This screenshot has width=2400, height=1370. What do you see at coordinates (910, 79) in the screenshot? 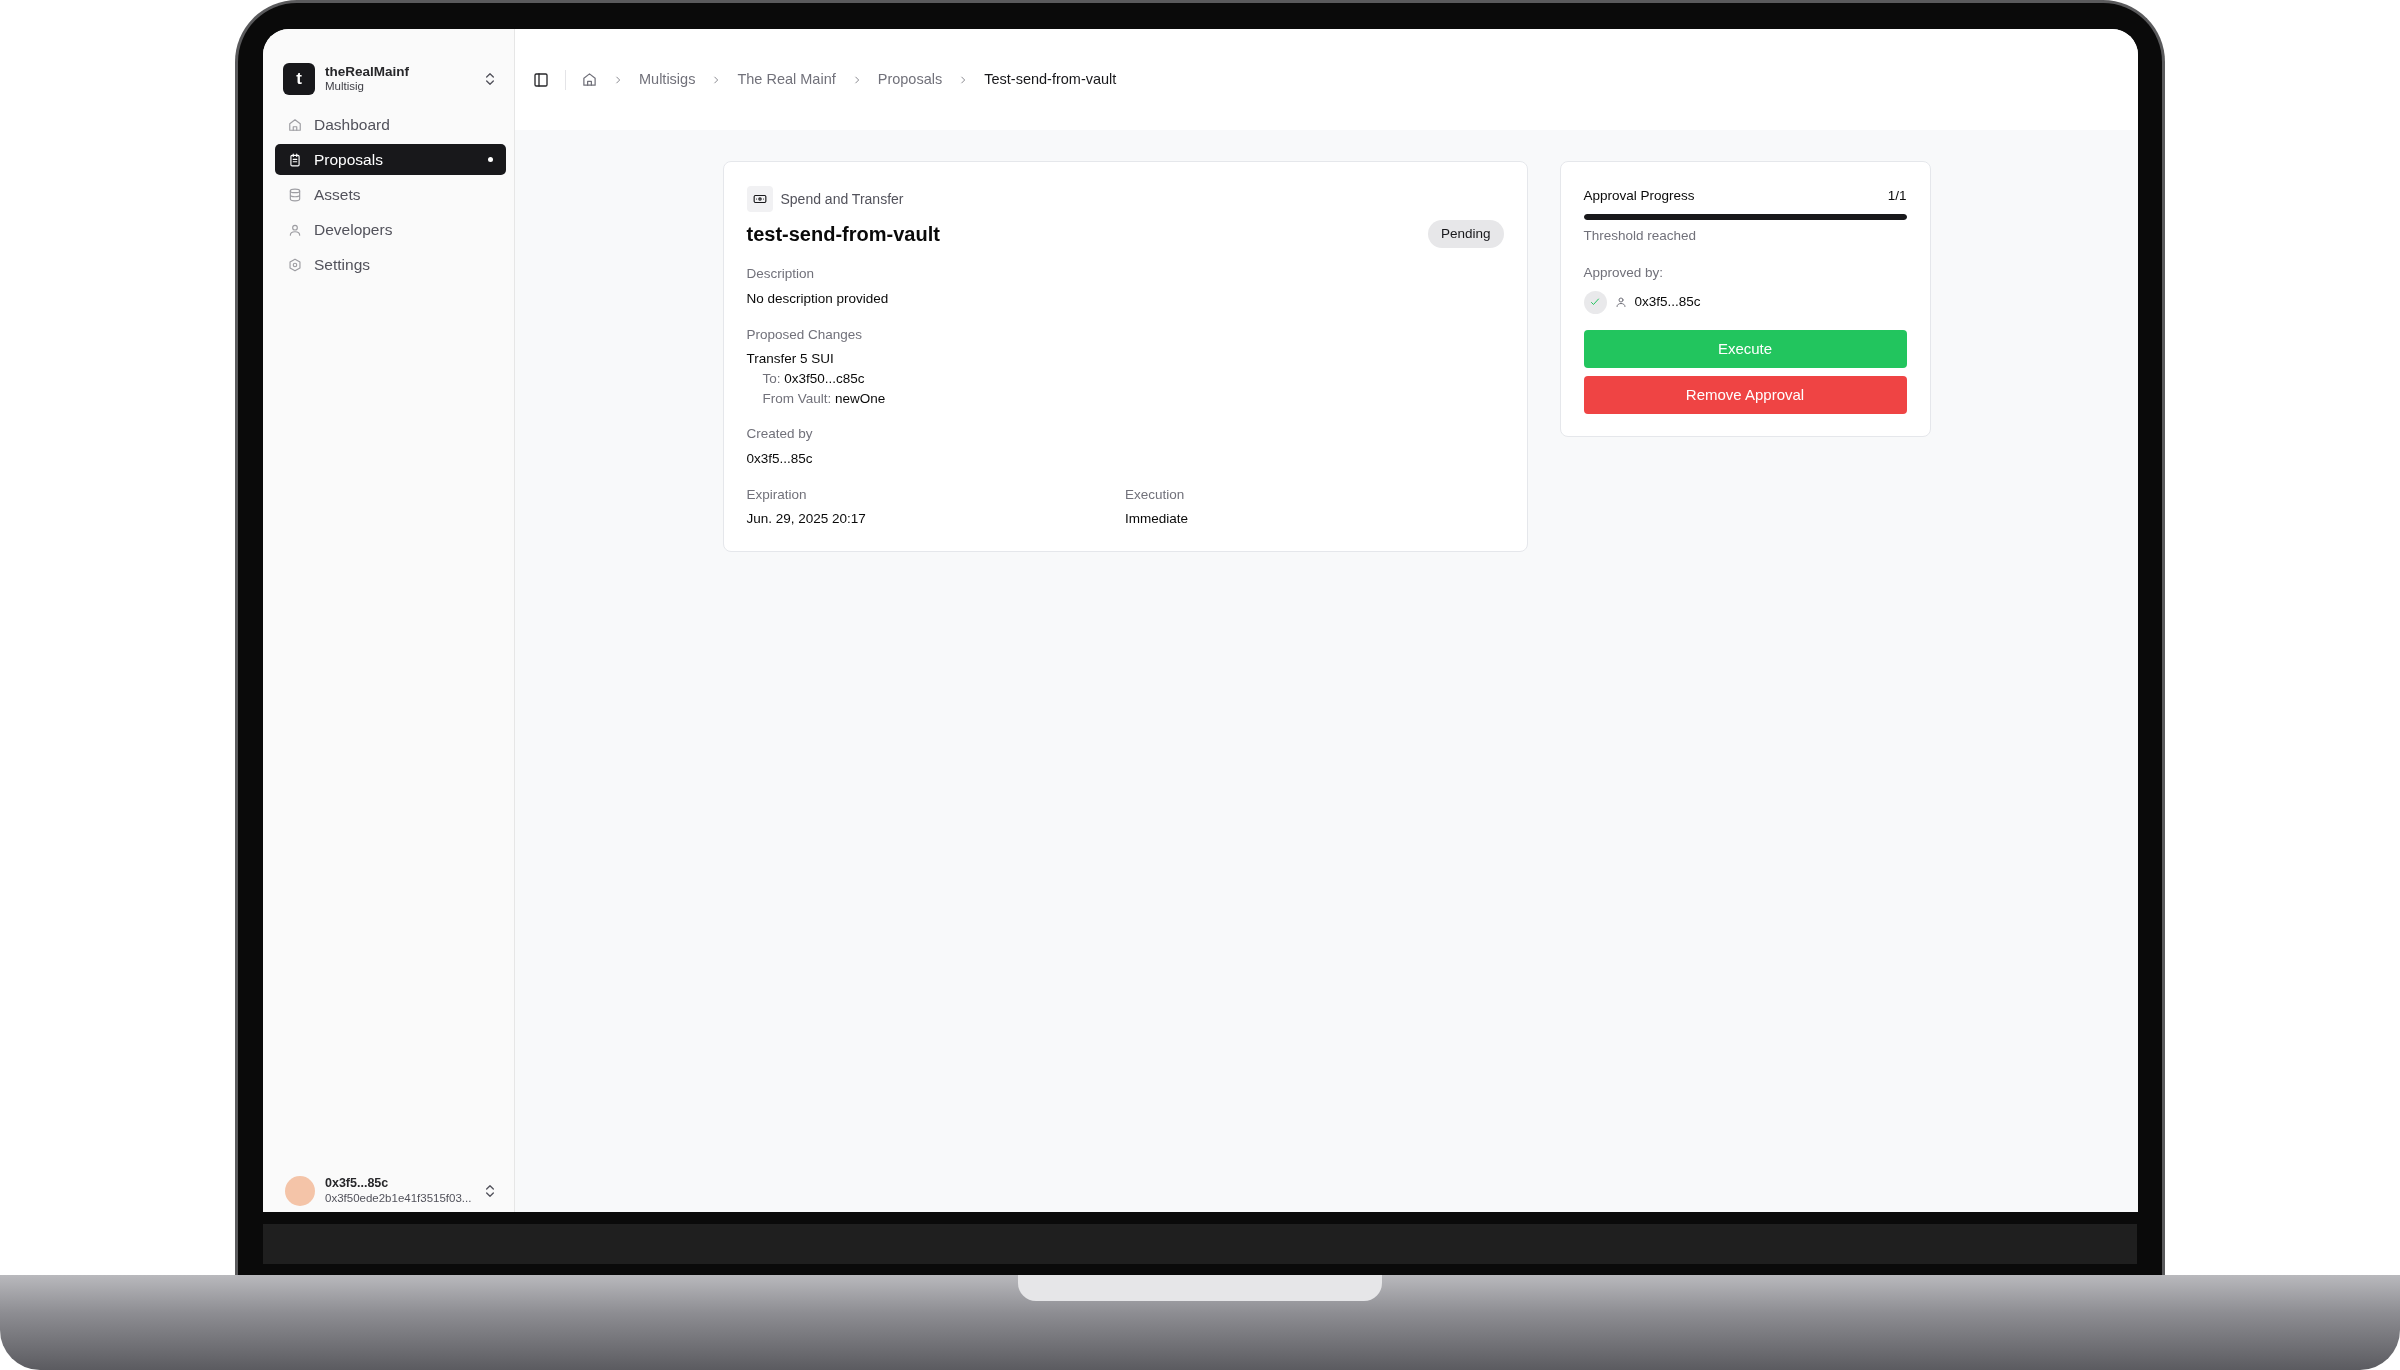
I see `breadcrumb-link: Proposals` at bounding box center [910, 79].